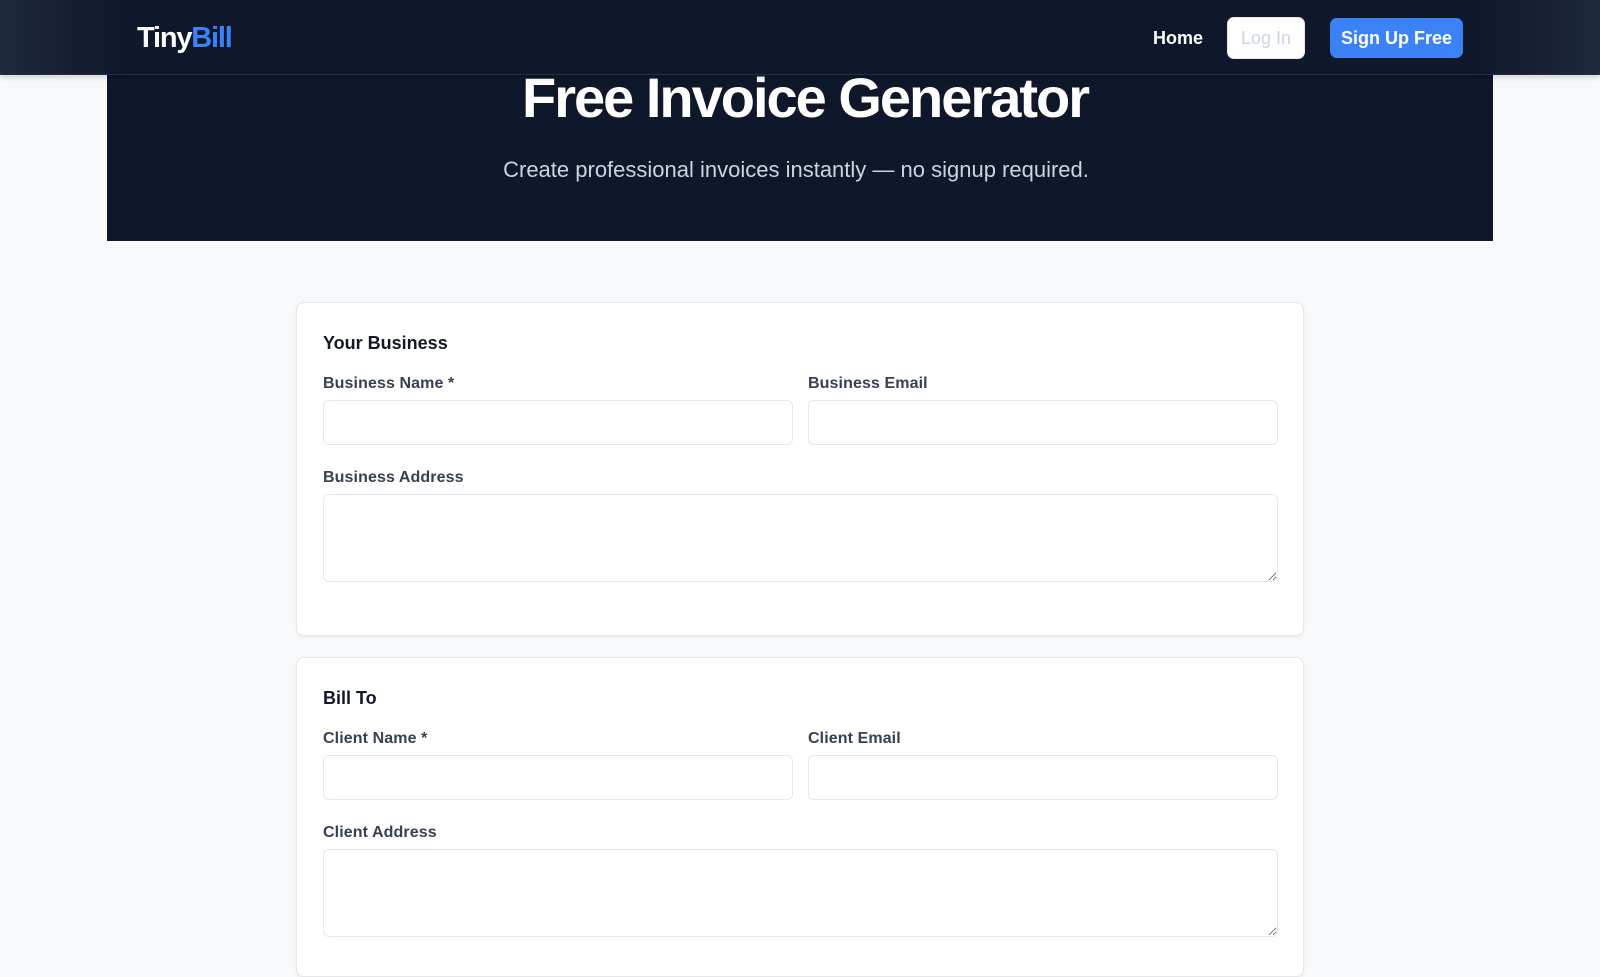  I want to click on client-name-label: Client Name *, so click(375, 738).